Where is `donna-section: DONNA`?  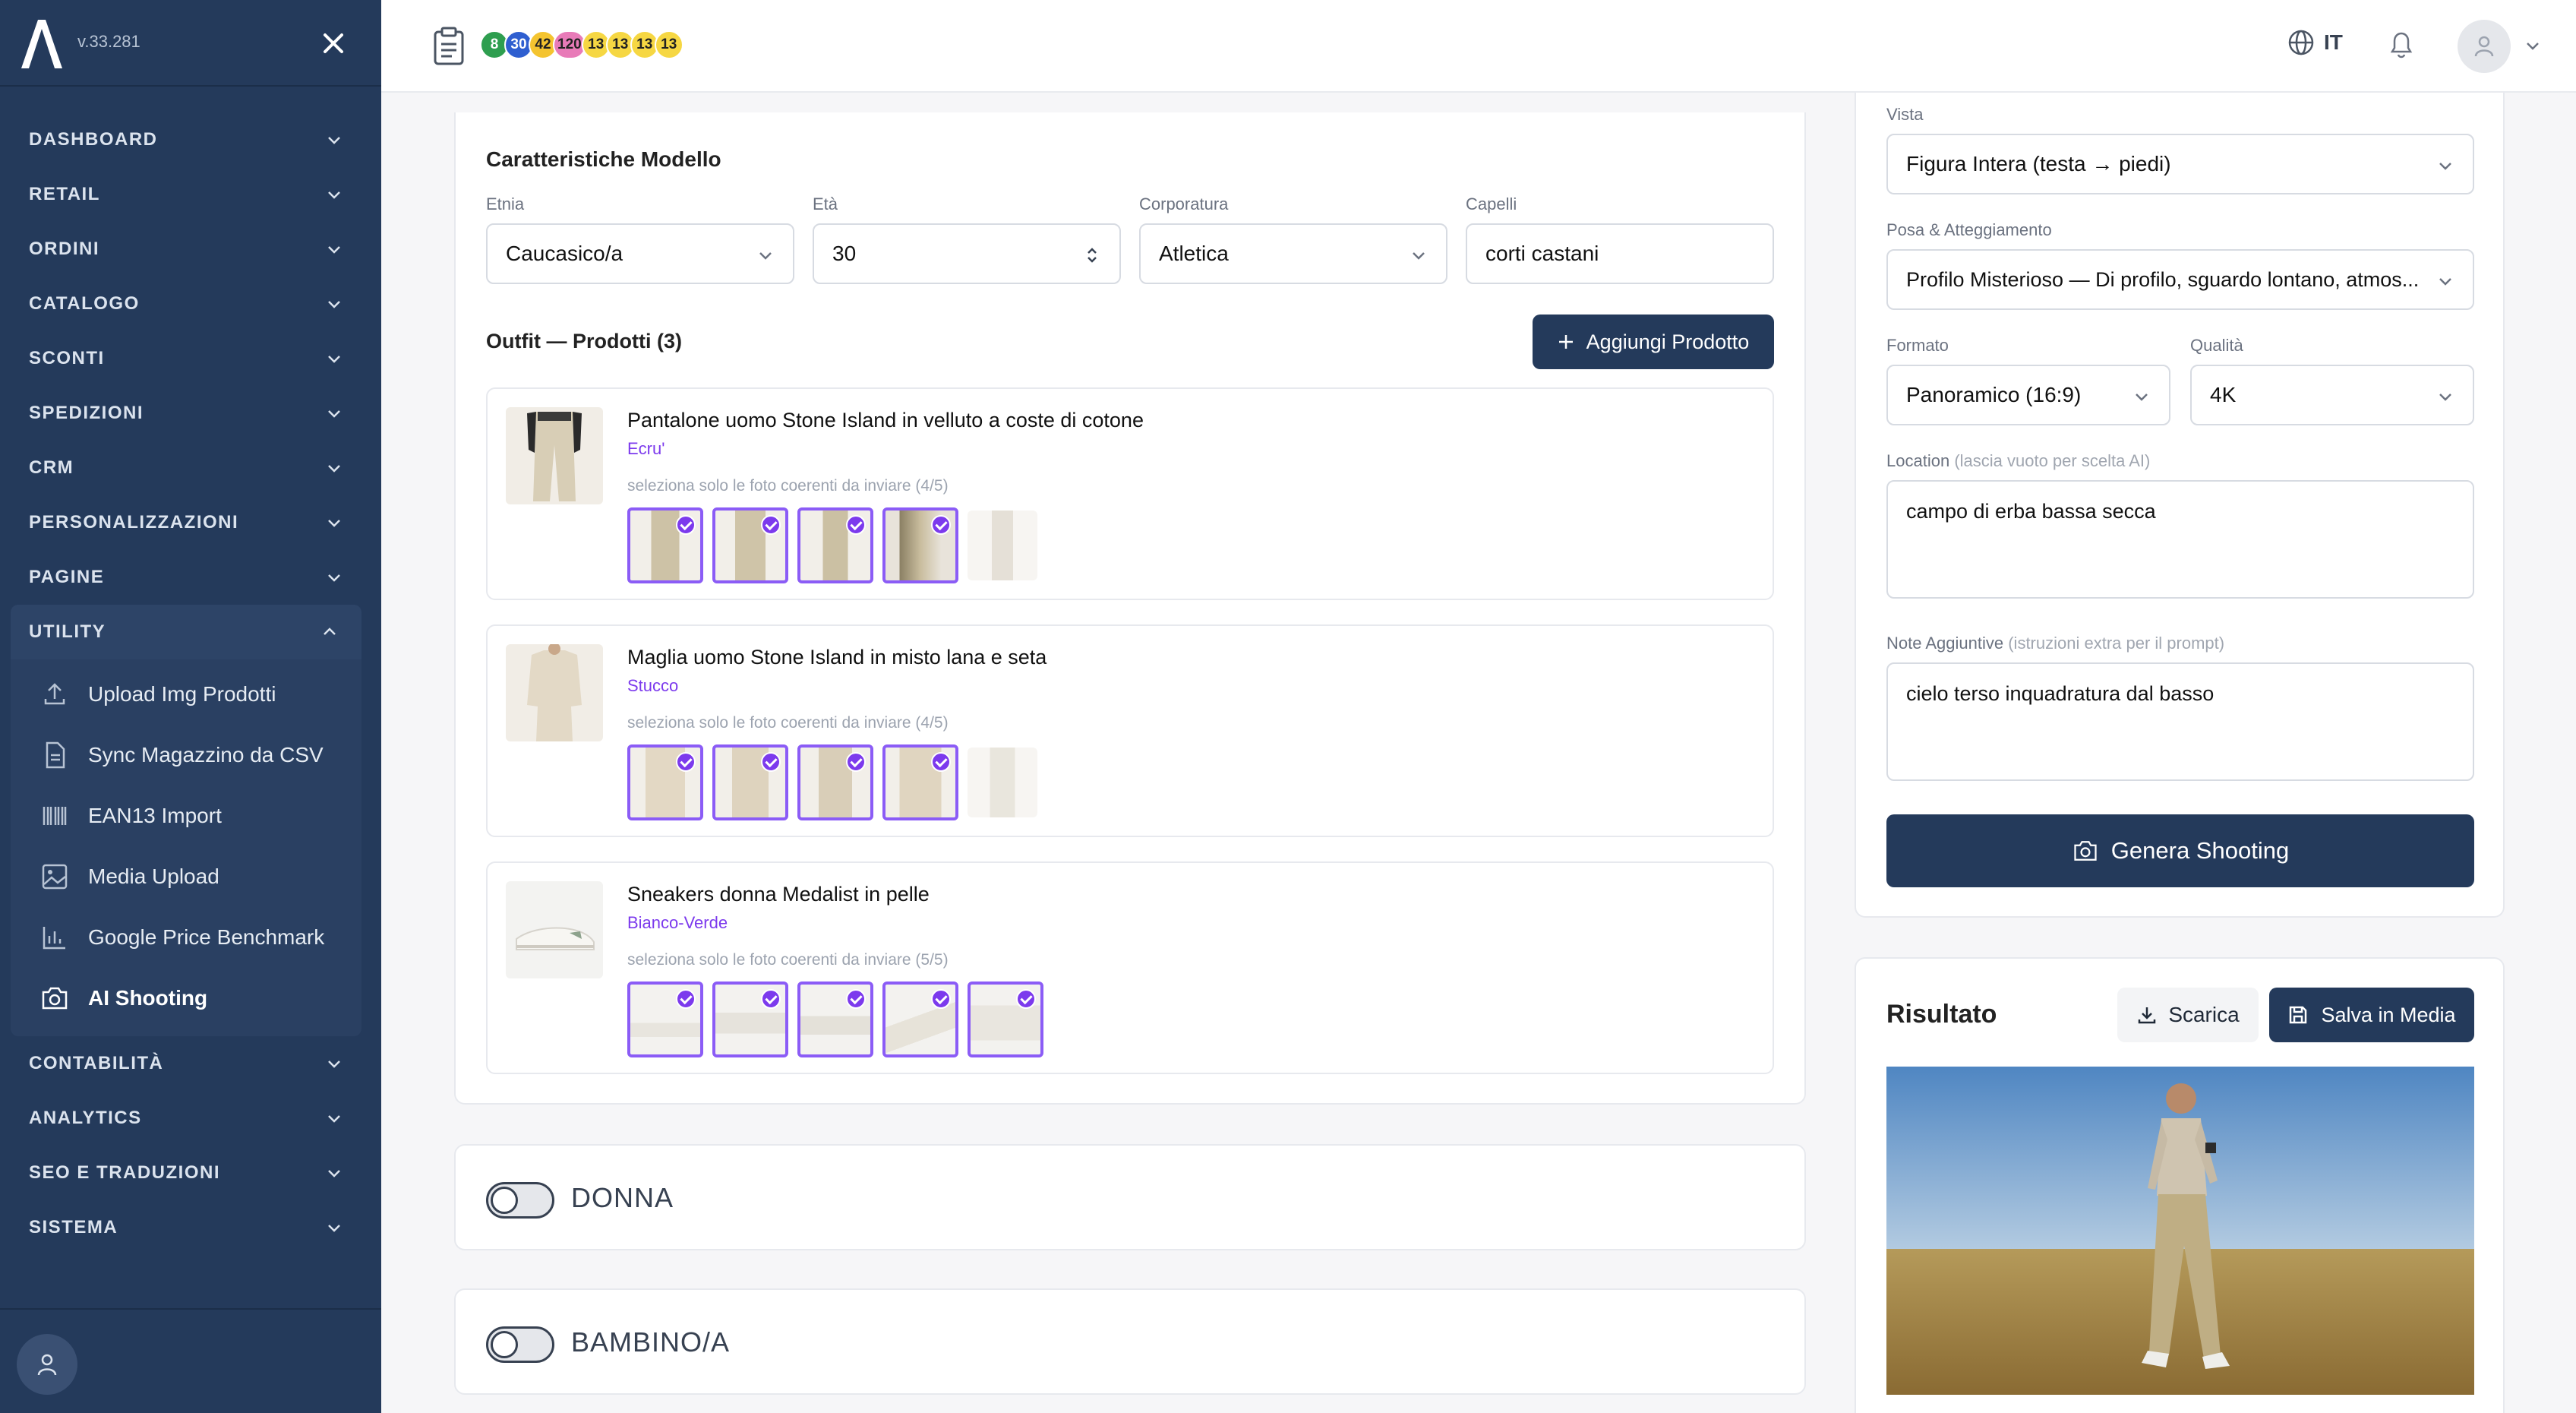 donna-section: DONNA is located at coordinates (1130, 1197).